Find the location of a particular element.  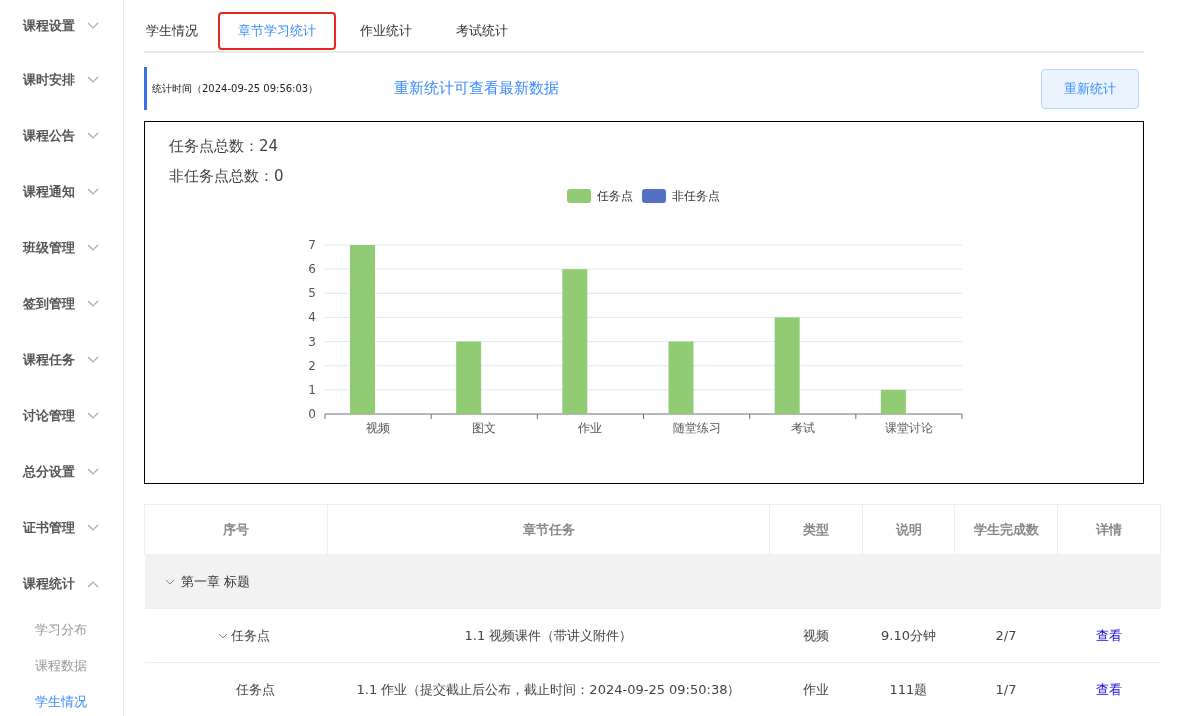

tab: 学生情况 is located at coordinates (181, 30).